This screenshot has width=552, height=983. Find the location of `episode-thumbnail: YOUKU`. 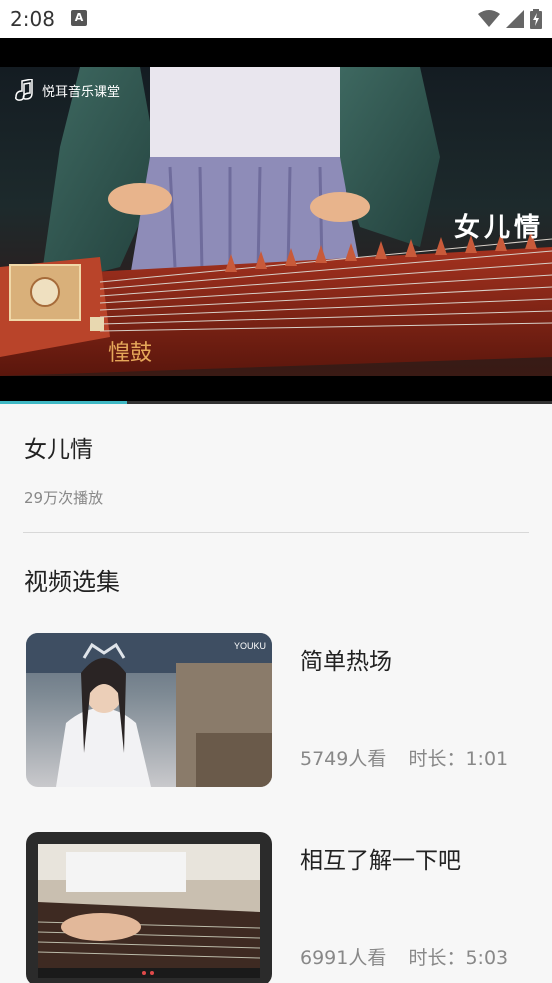

episode-thumbnail: YOUKU is located at coordinates (149, 710).